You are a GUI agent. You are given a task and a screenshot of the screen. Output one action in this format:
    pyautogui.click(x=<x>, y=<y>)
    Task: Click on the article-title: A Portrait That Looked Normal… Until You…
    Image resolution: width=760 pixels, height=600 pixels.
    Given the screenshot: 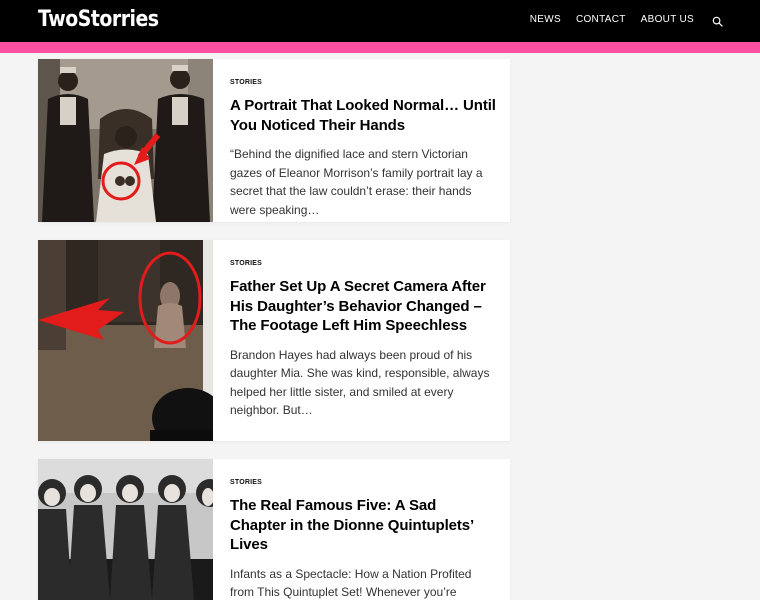 What is the action you would take?
    pyautogui.click(x=363, y=115)
    